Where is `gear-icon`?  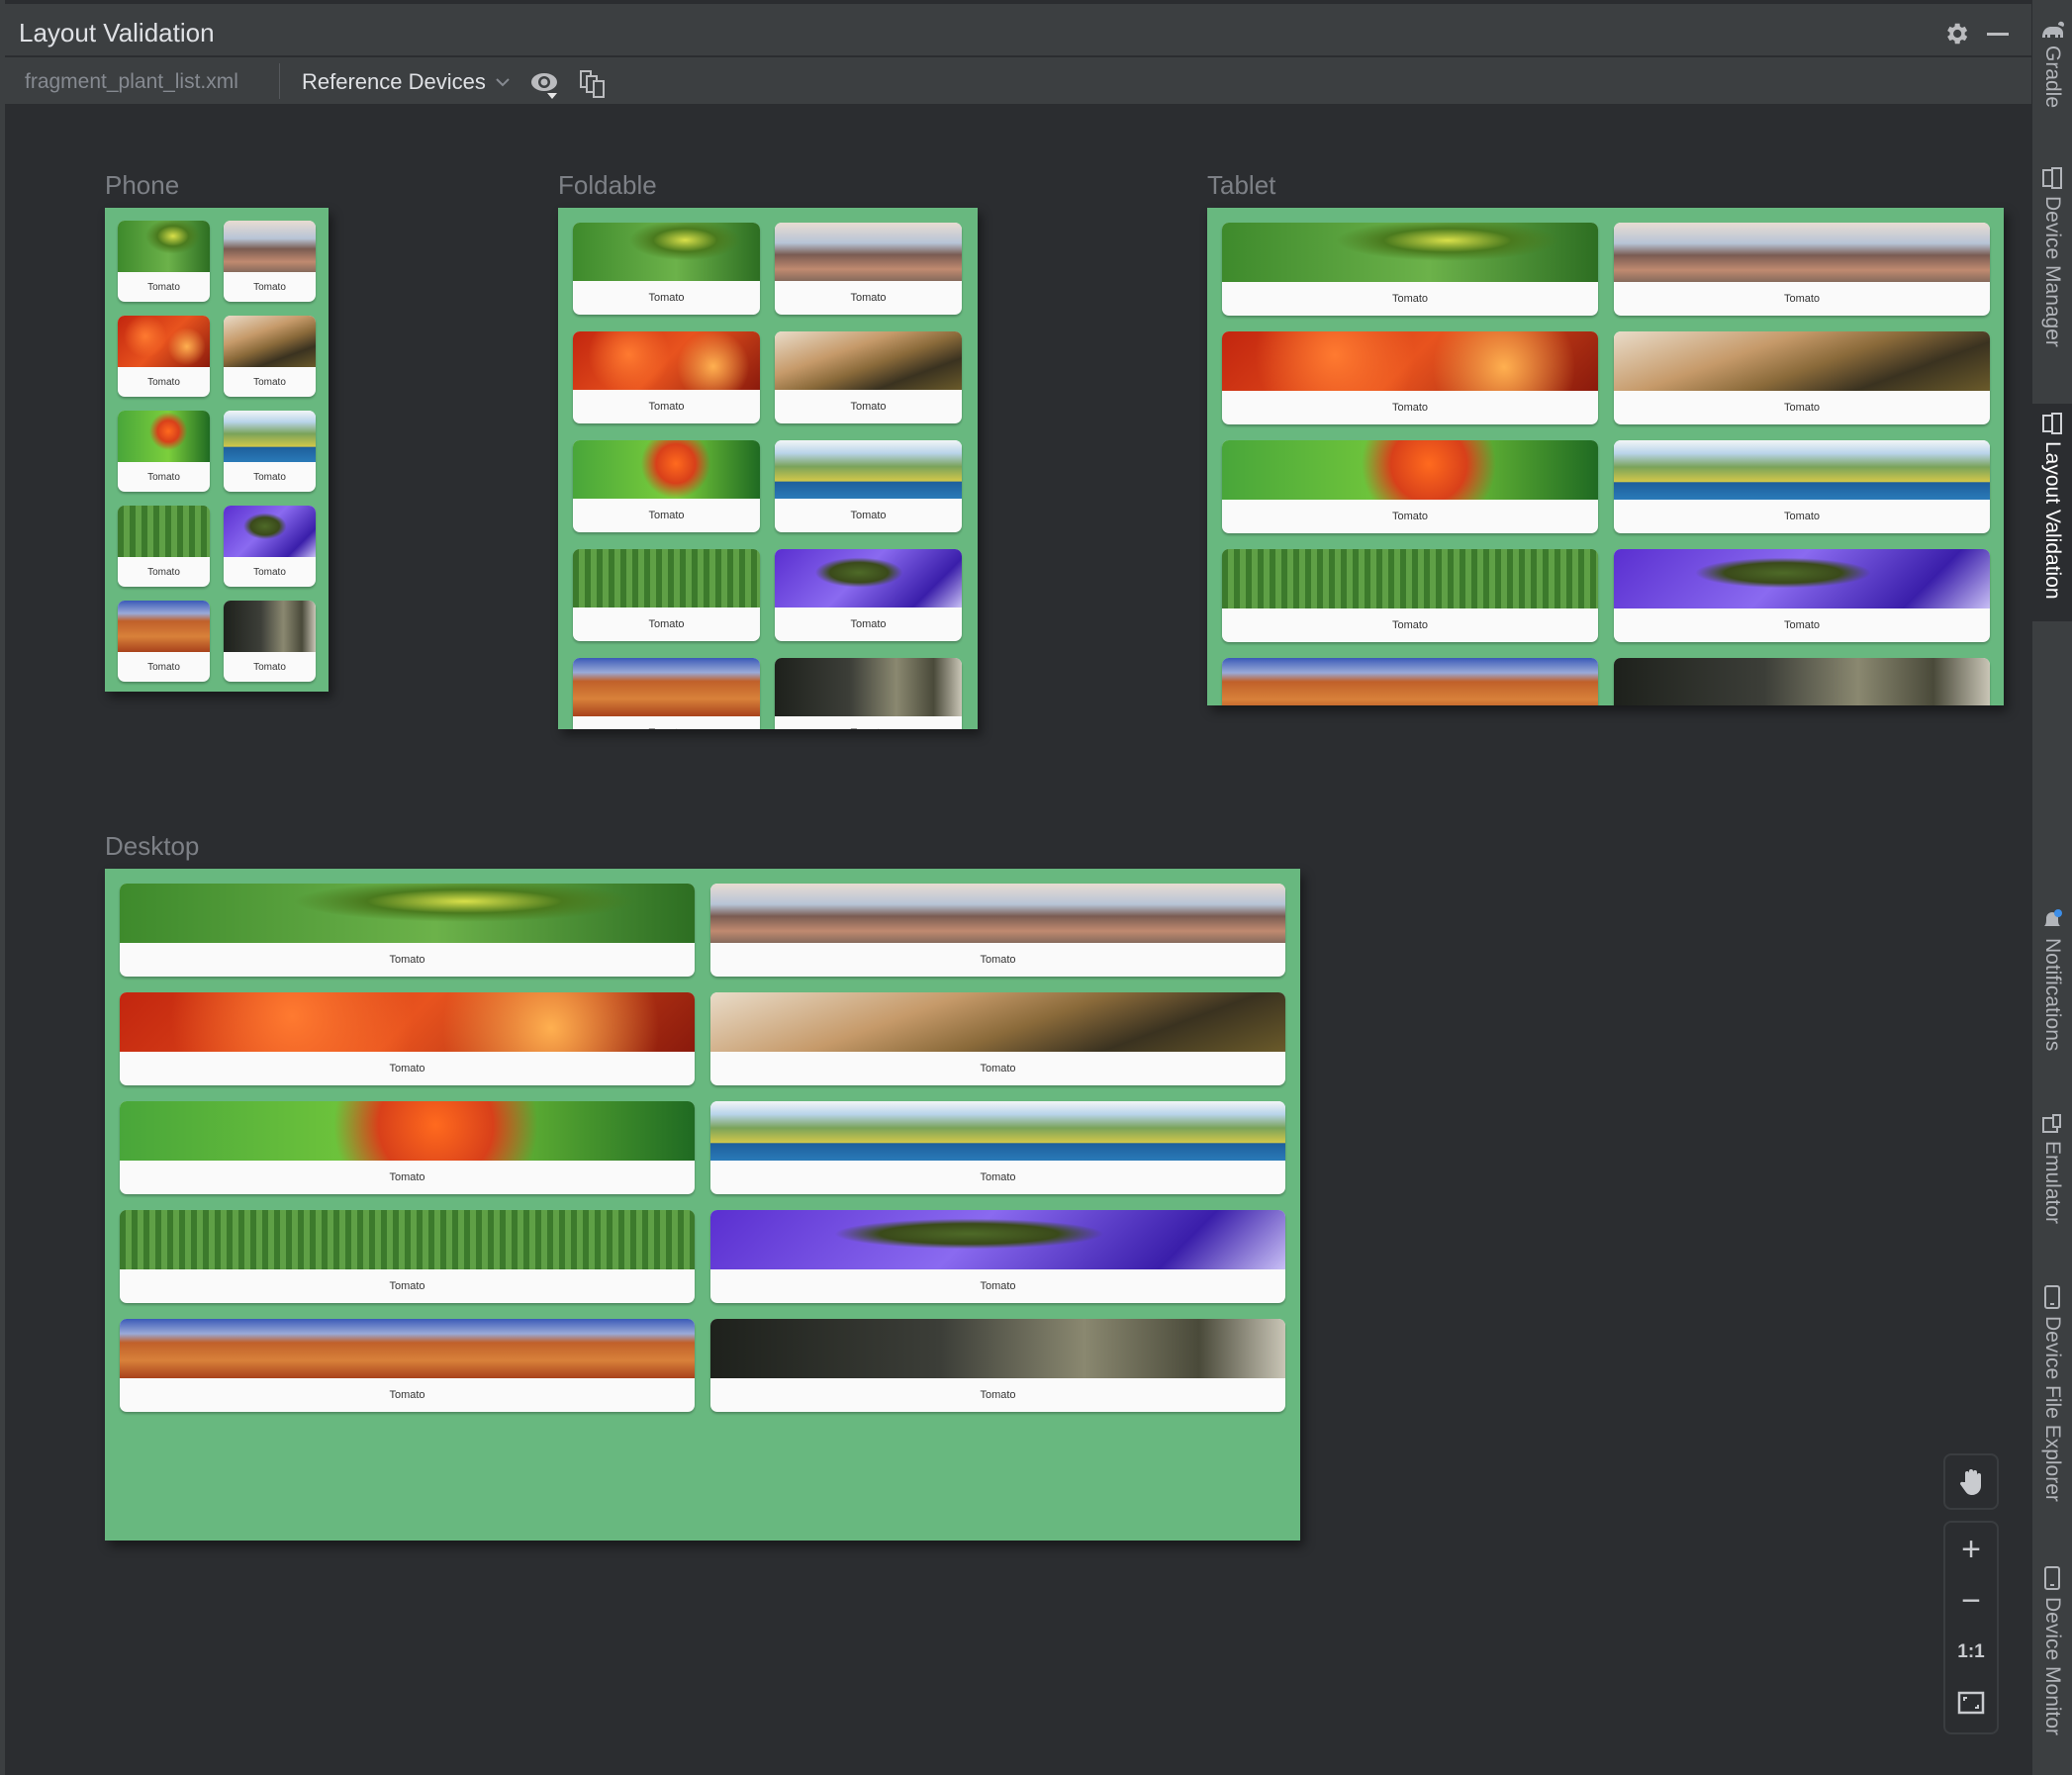 gear-icon is located at coordinates (1956, 33).